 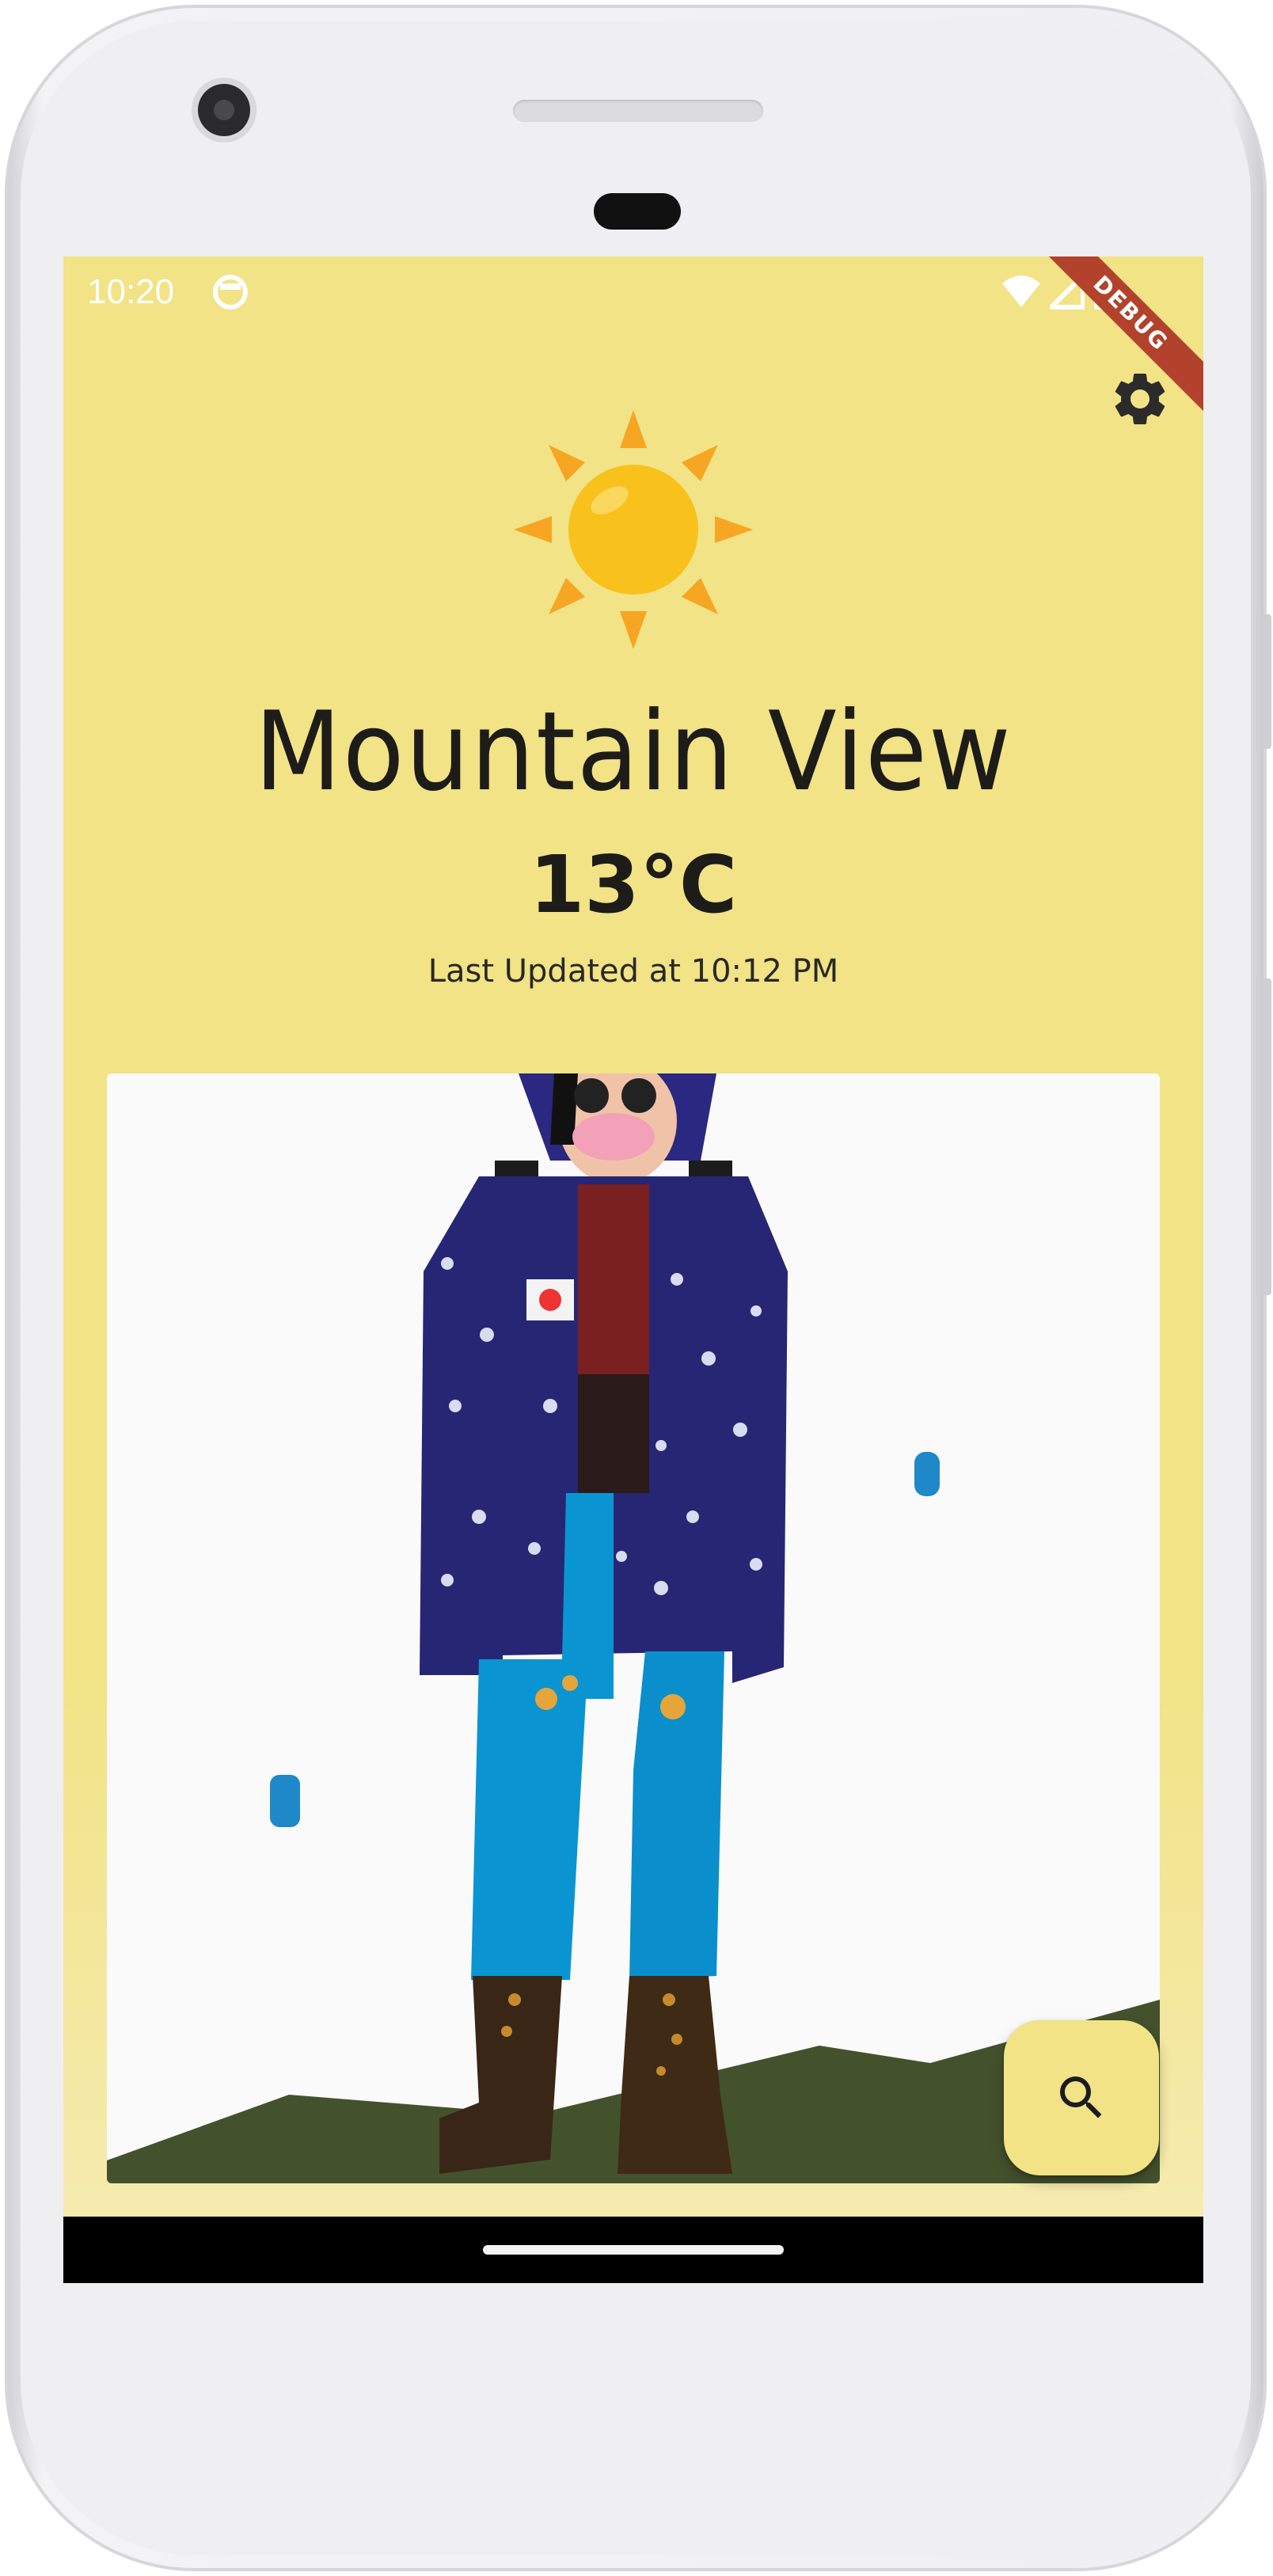 What do you see at coordinates (633, 971) in the screenshot?
I see `last-updated: Last Updated at 10:12 PM` at bounding box center [633, 971].